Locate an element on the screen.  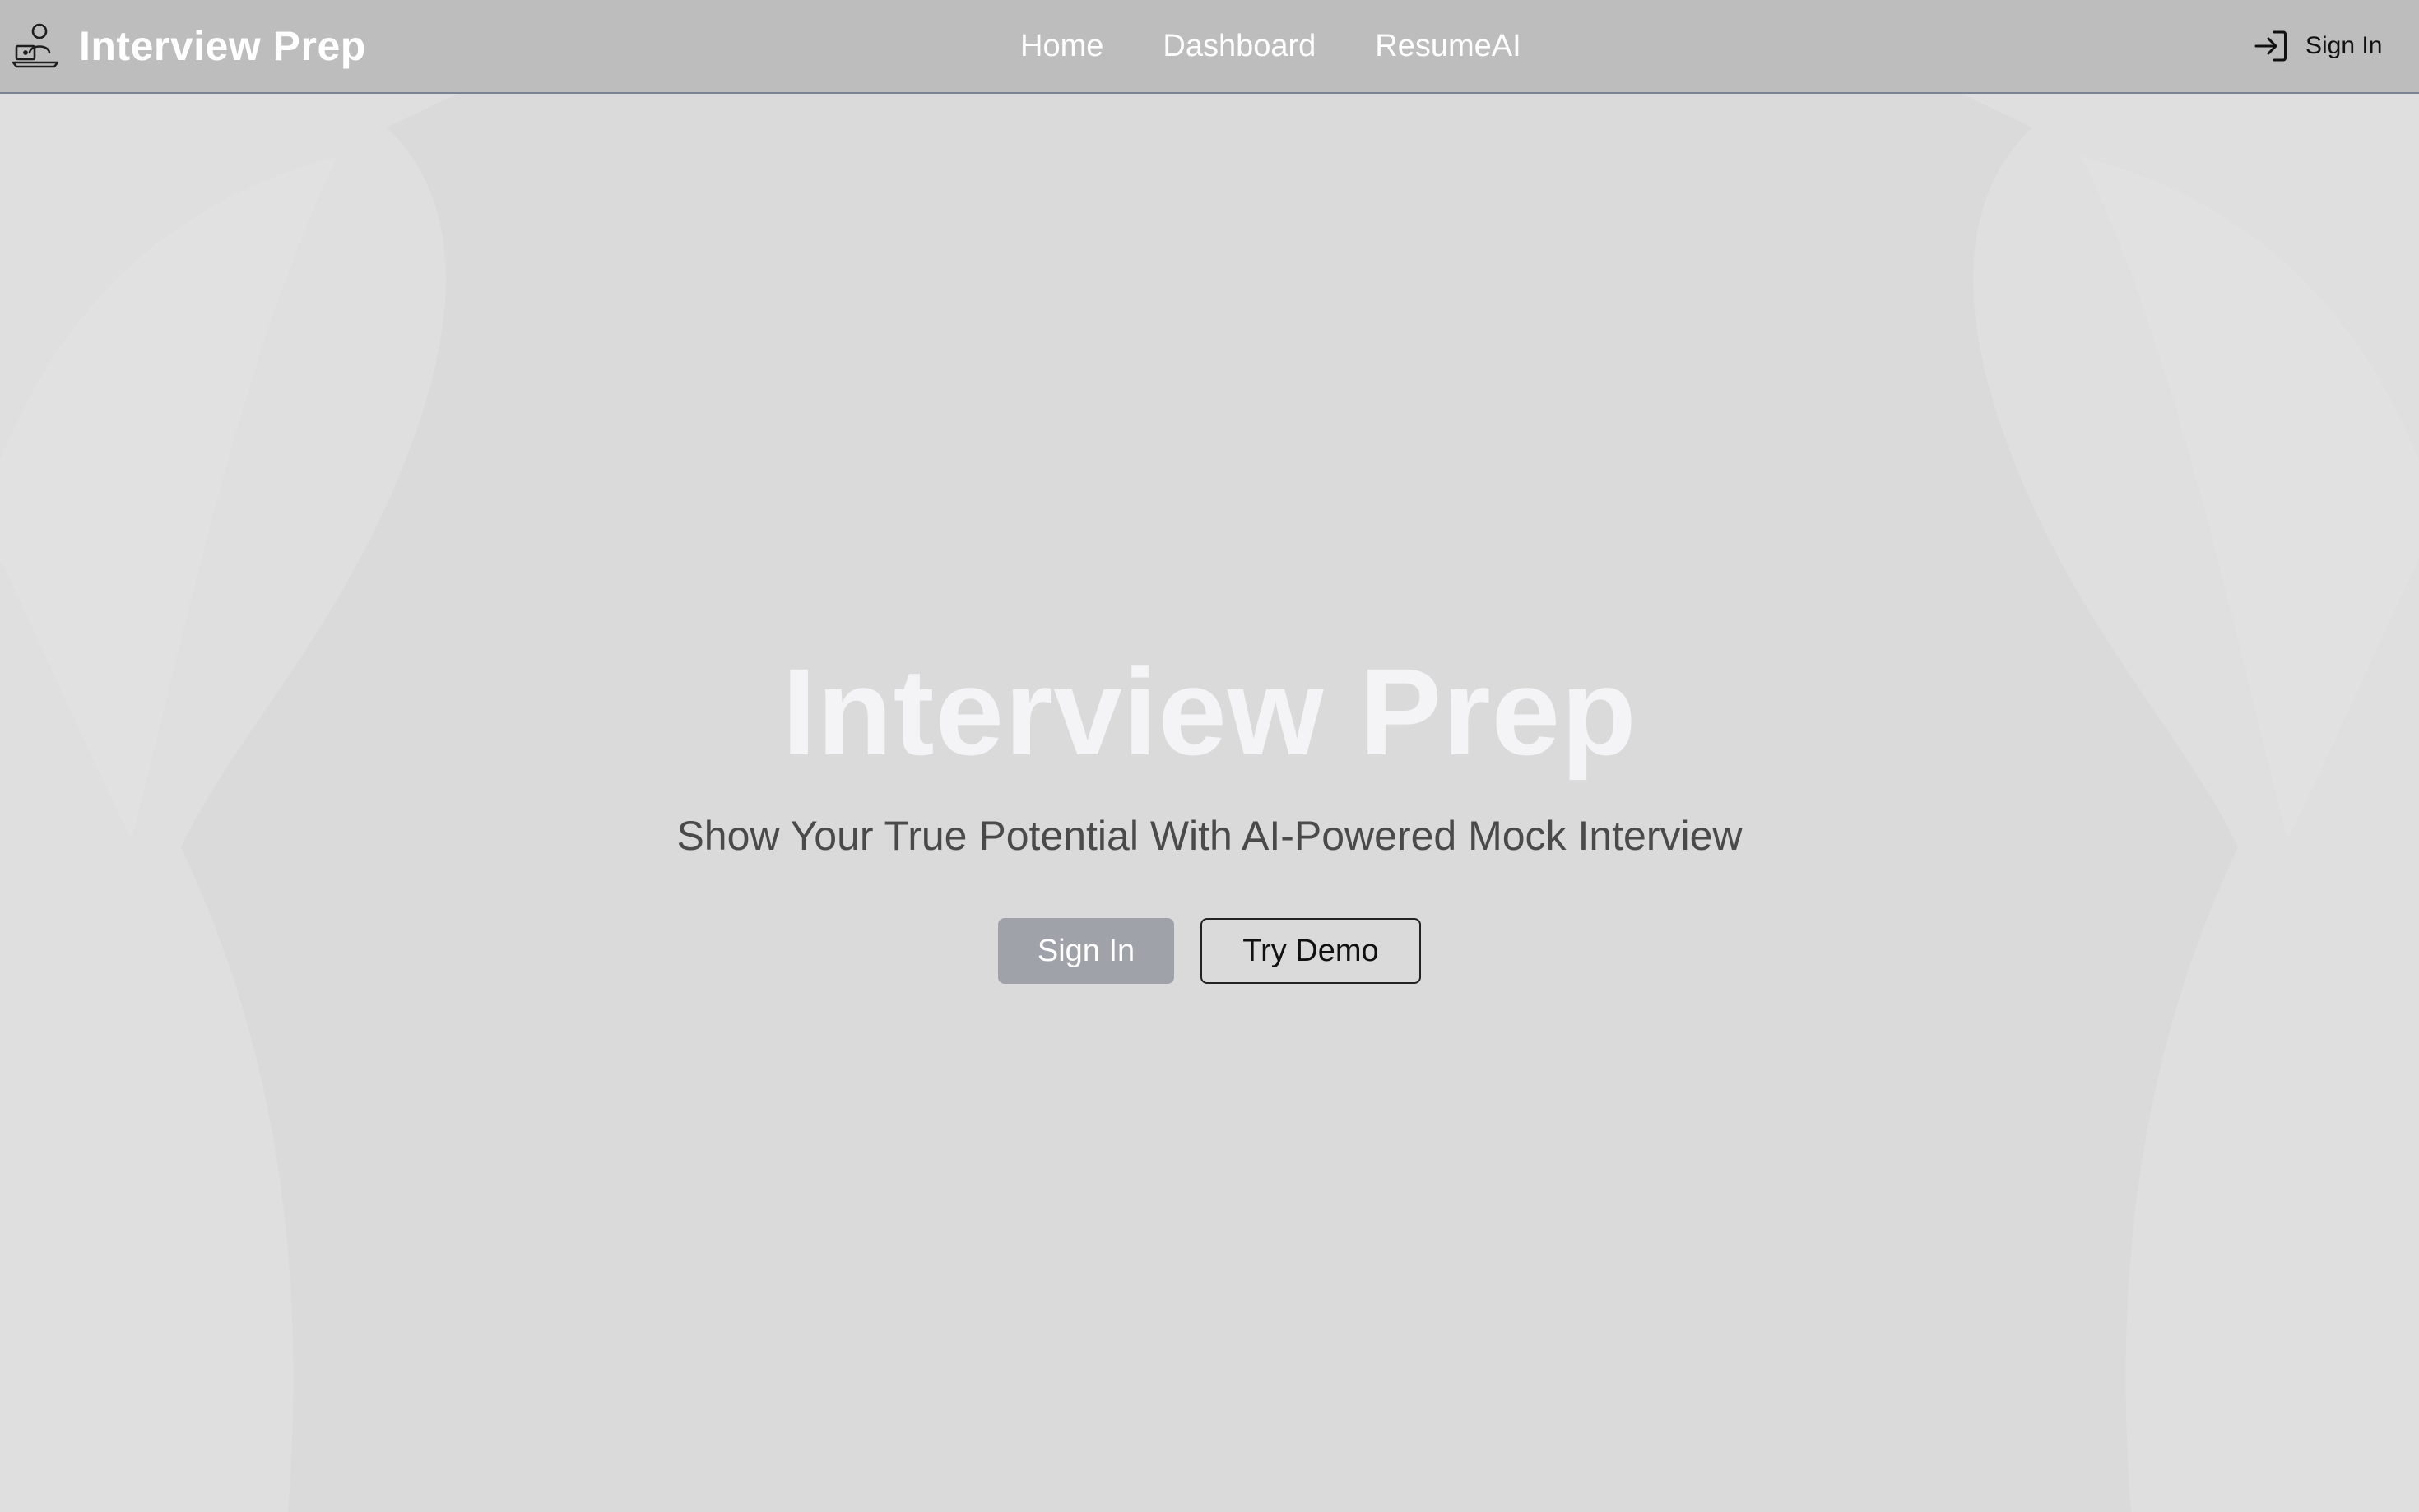
sign-in-arrow-icon is located at coordinates (2270, 46).